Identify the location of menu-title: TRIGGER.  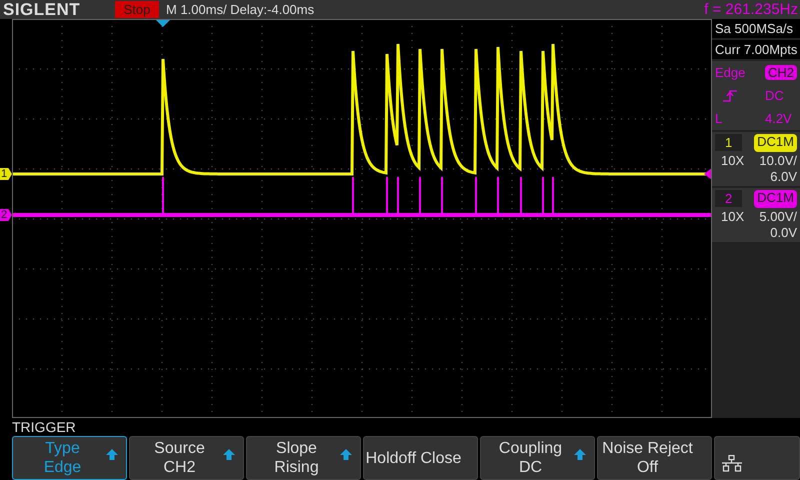
(44, 427).